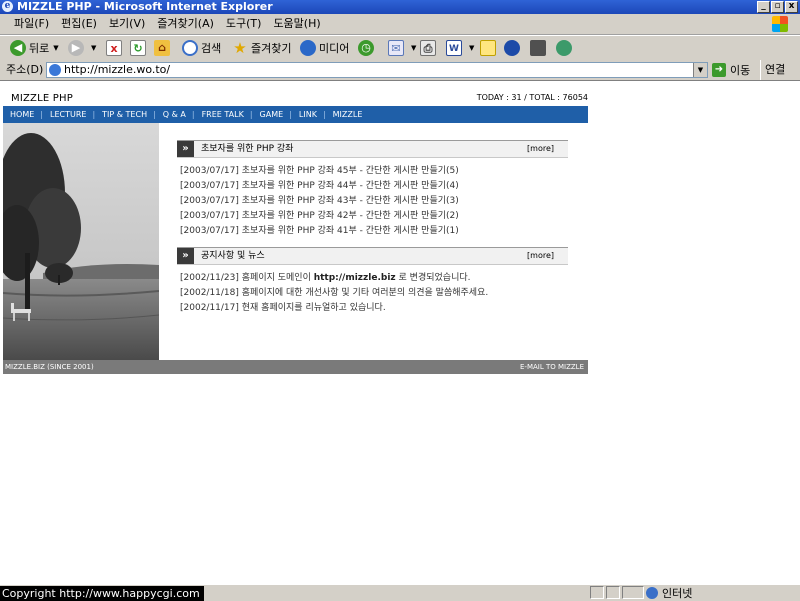 The width and height of the screenshot is (800, 601). What do you see at coordinates (39, 48) in the screenshot?
I see `back-label: 뒤로` at bounding box center [39, 48].